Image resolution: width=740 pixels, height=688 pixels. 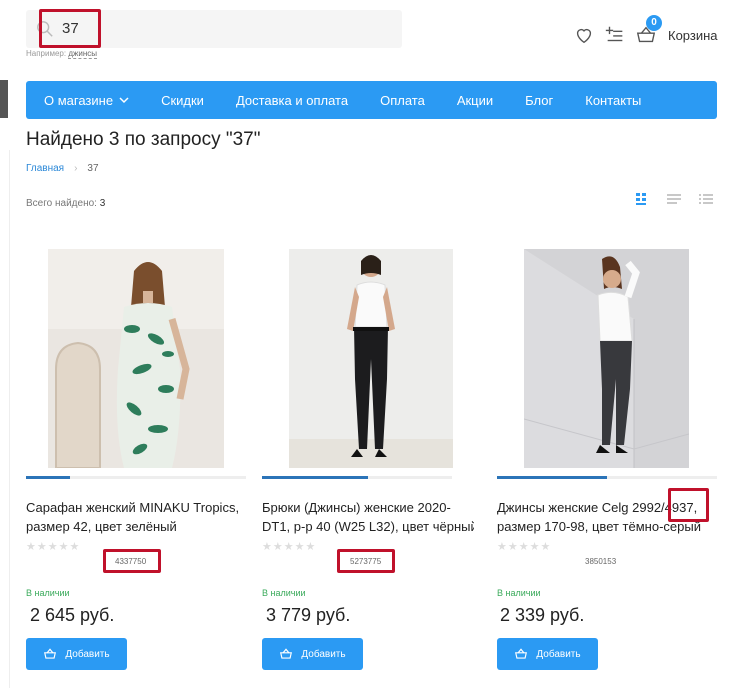 I want to click on results-count: Всего найдено: 3, so click(x=65, y=203).